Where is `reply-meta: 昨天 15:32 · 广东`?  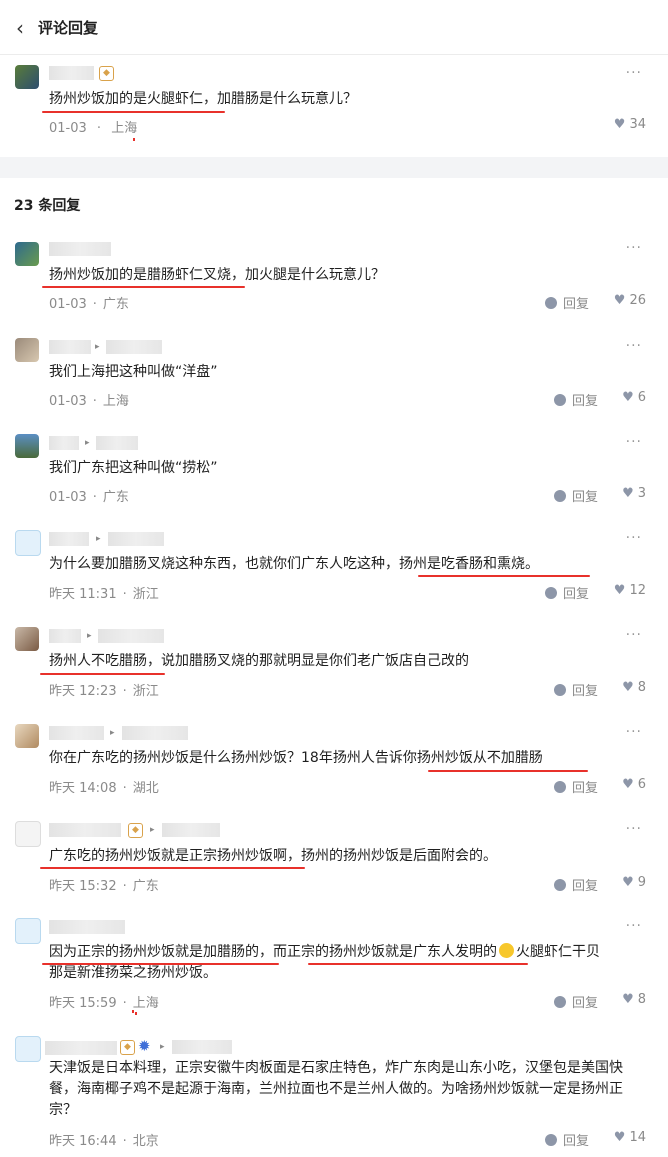
reply-meta: 昨天 15:32 · 广东 is located at coordinates (104, 884).